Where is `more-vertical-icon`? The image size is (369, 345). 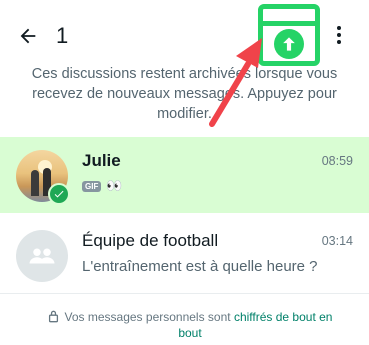
more-vertical-icon is located at coordinates (339, 28).